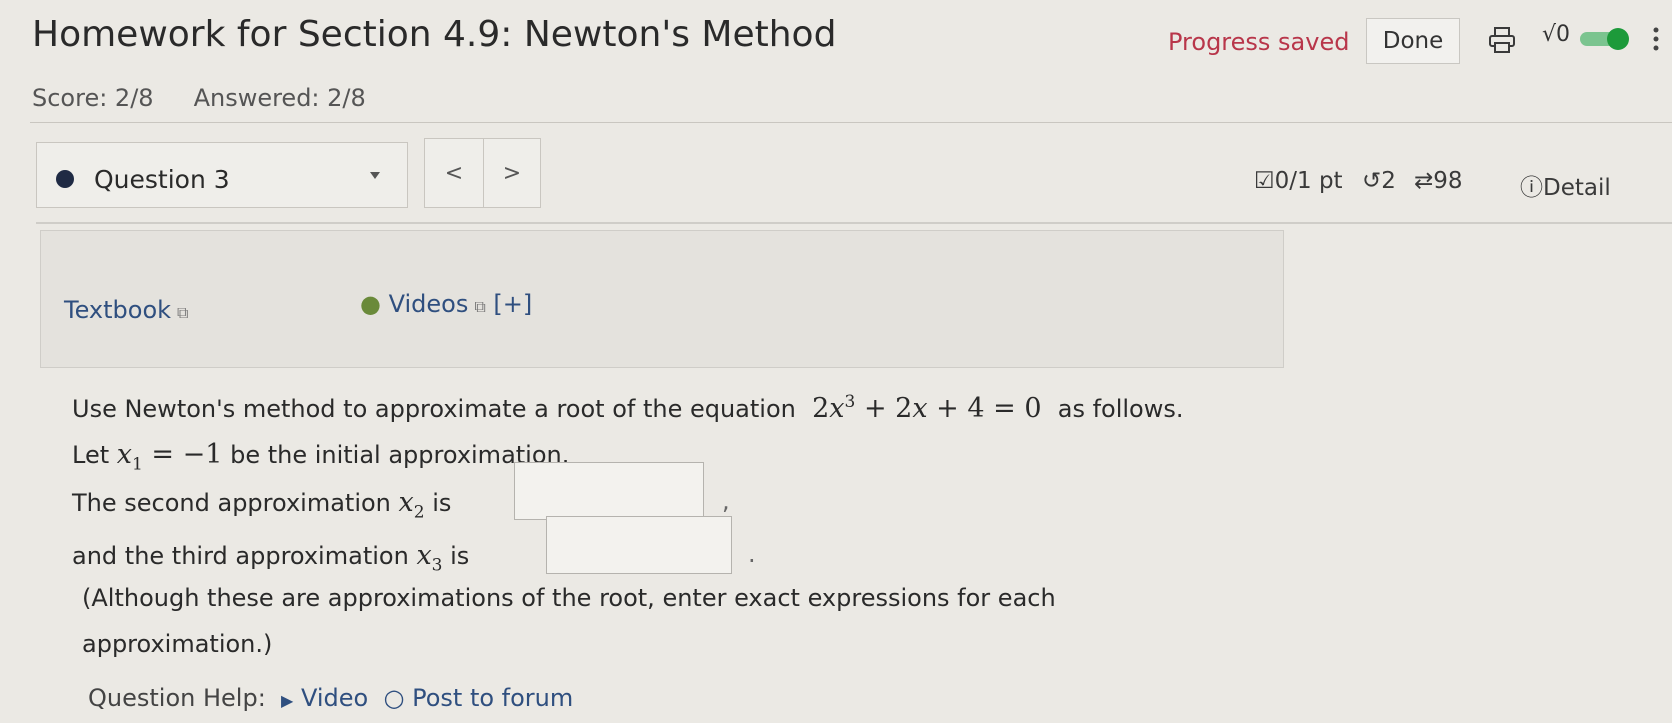 The height and width of the screenshot is (723, 1672). What do you see at coordinates (279, 98) in the screenshot?
I see `answered-value: Answered: 2/8` at bounding box center [279, 98].